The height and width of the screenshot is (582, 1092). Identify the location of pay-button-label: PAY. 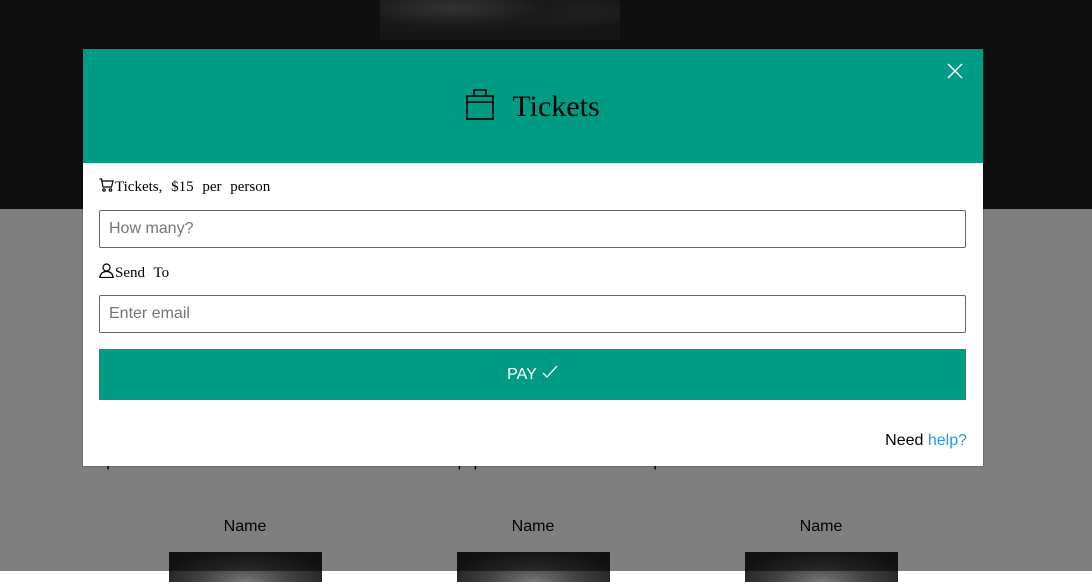
(522, 374).